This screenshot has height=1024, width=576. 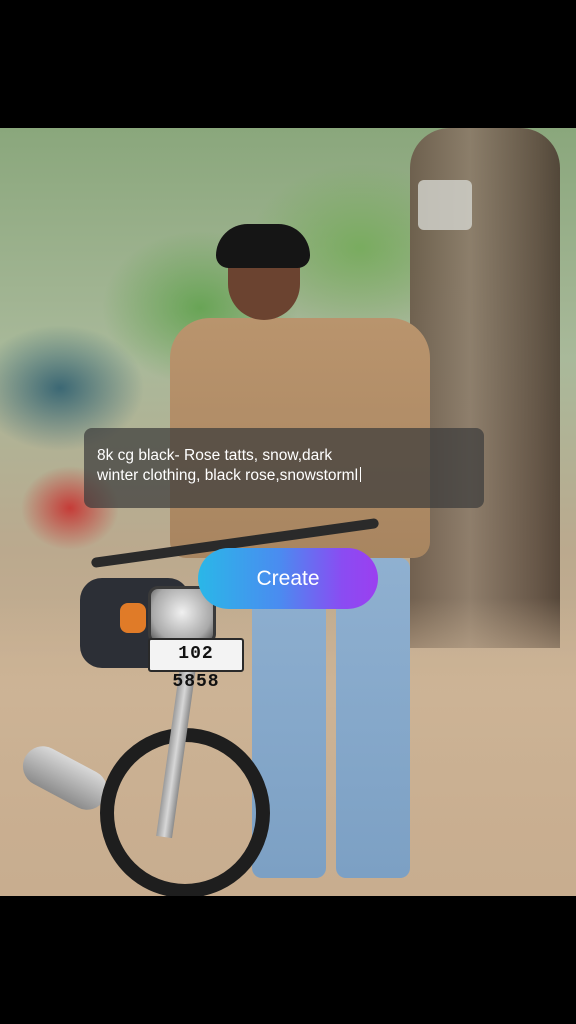 What do you see at coordinates (263, 246) in the screenshot?
I see `hair` at bounding box center [263, 246].